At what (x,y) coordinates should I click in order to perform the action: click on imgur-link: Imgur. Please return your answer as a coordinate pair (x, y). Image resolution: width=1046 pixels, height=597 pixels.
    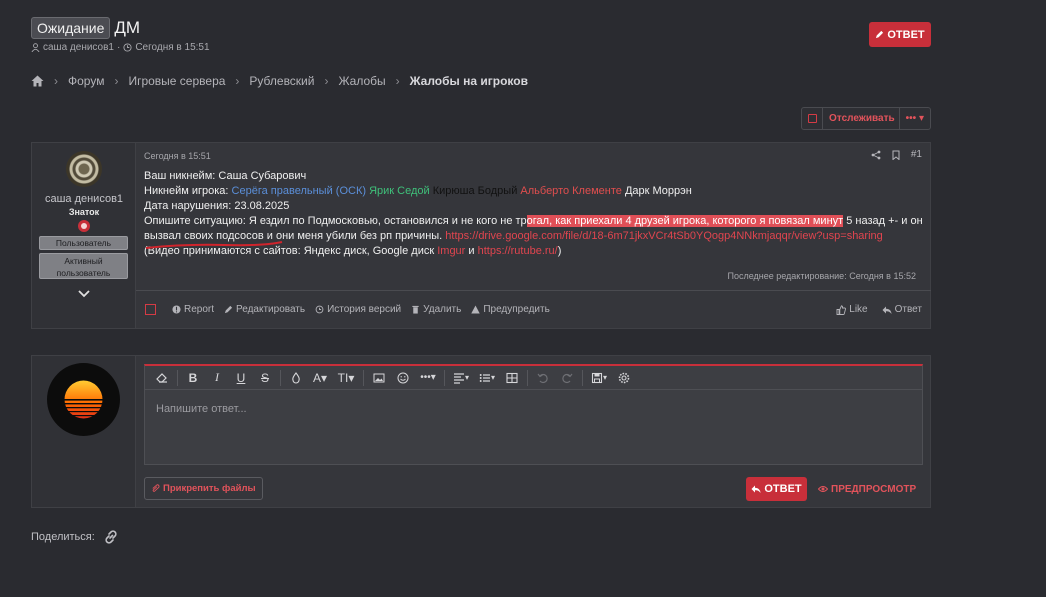
    Looking at the image, I should click on (451, 251).